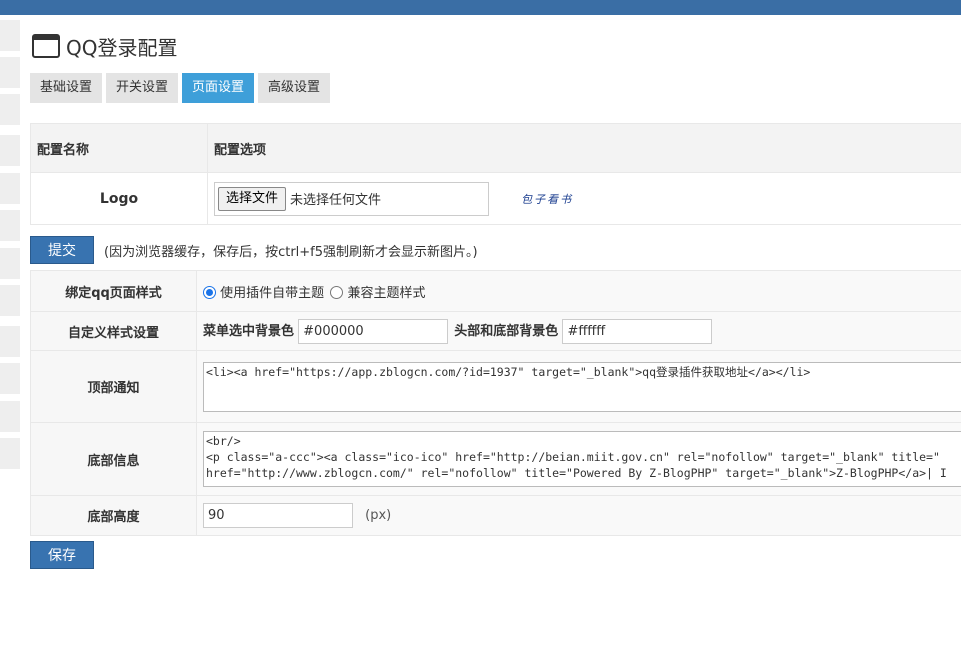 This screenshot has width=961, height=658. I want to click on choose-file-button: 选择文件, so click(252, 198).